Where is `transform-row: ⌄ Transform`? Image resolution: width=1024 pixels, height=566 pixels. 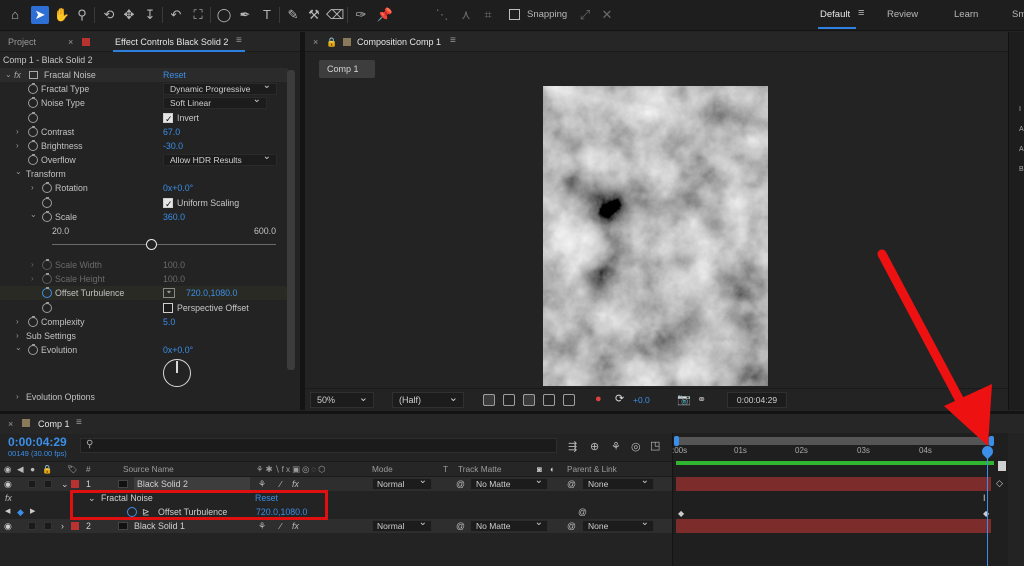 transform-row: ⌄ Transform is located at coordinates (144, 174).